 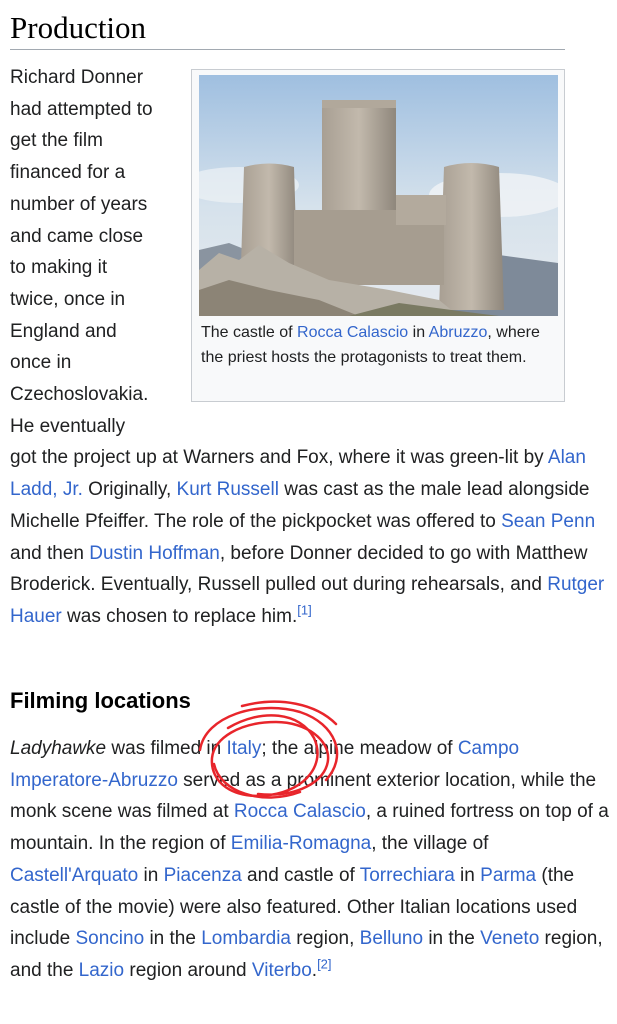 What do you see at coordinates (79, 204) in the screenshot?
I see `narrow-line: number of years` at bounding box center [79, 204].